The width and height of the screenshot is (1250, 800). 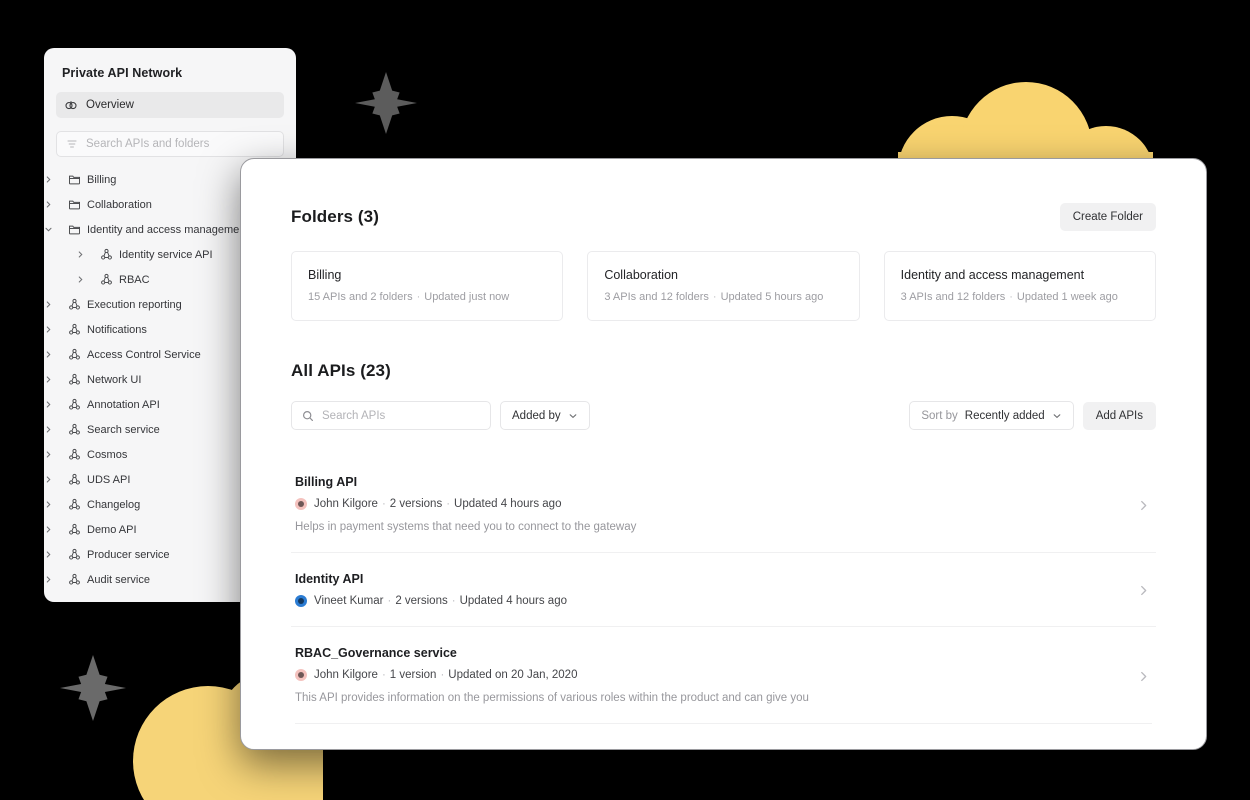 What do you see at coordinates (467, 297) in the screenshot?
I see `folder-card-updated: Updated just now` at bounding box center [467, 297].